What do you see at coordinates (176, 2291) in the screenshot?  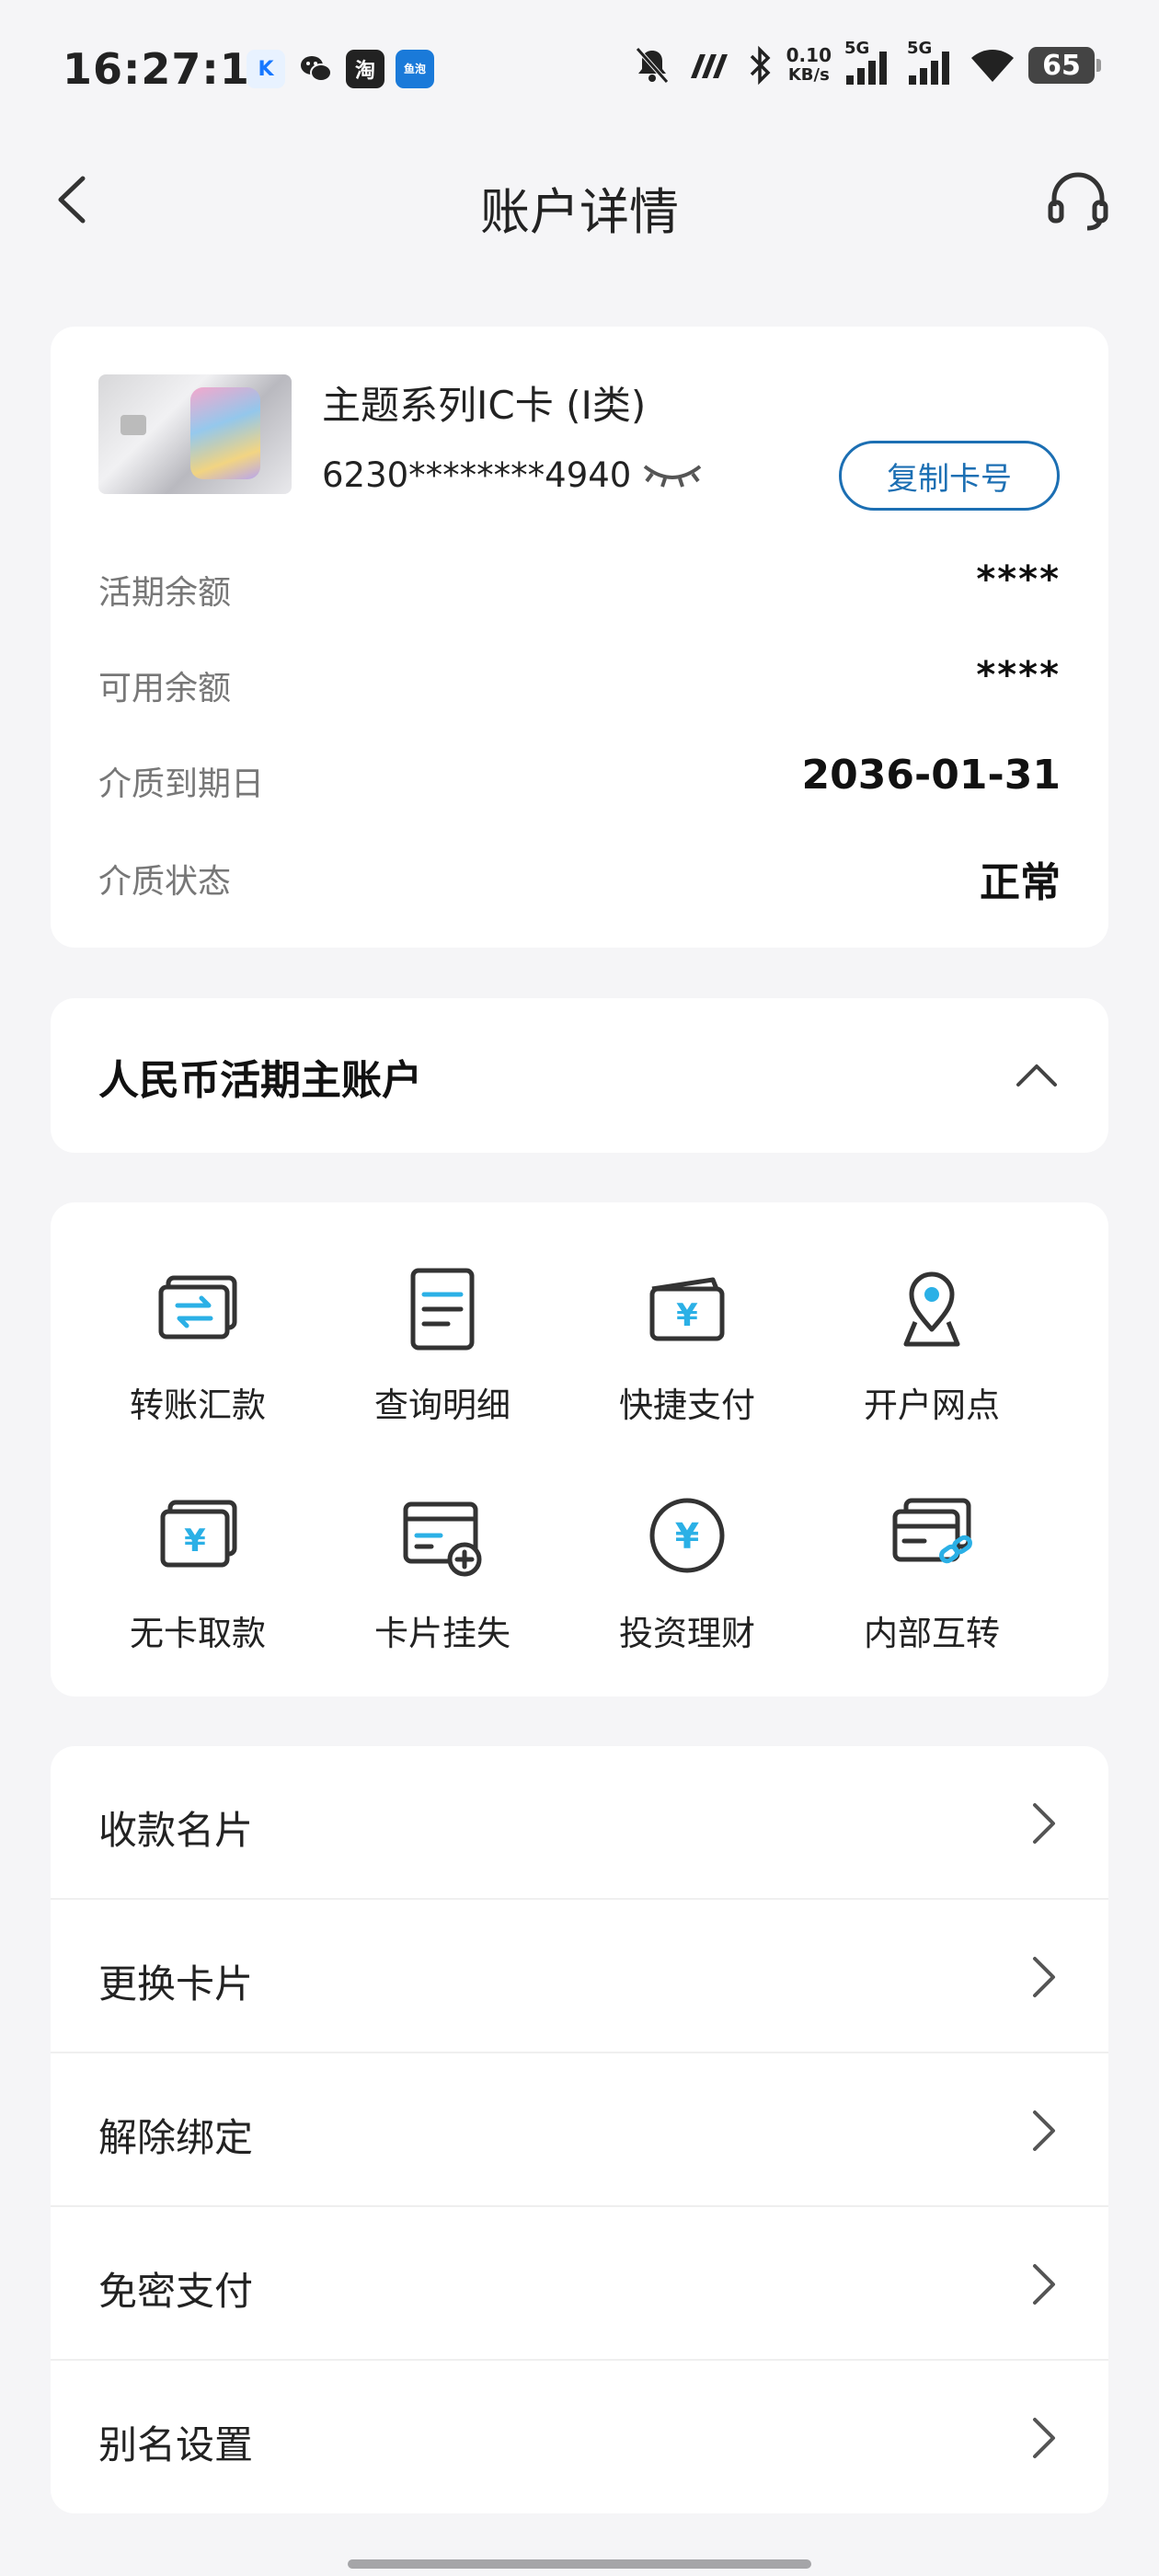 I see `list-item-label: 免密支付` at bounding box center [176, 2291].